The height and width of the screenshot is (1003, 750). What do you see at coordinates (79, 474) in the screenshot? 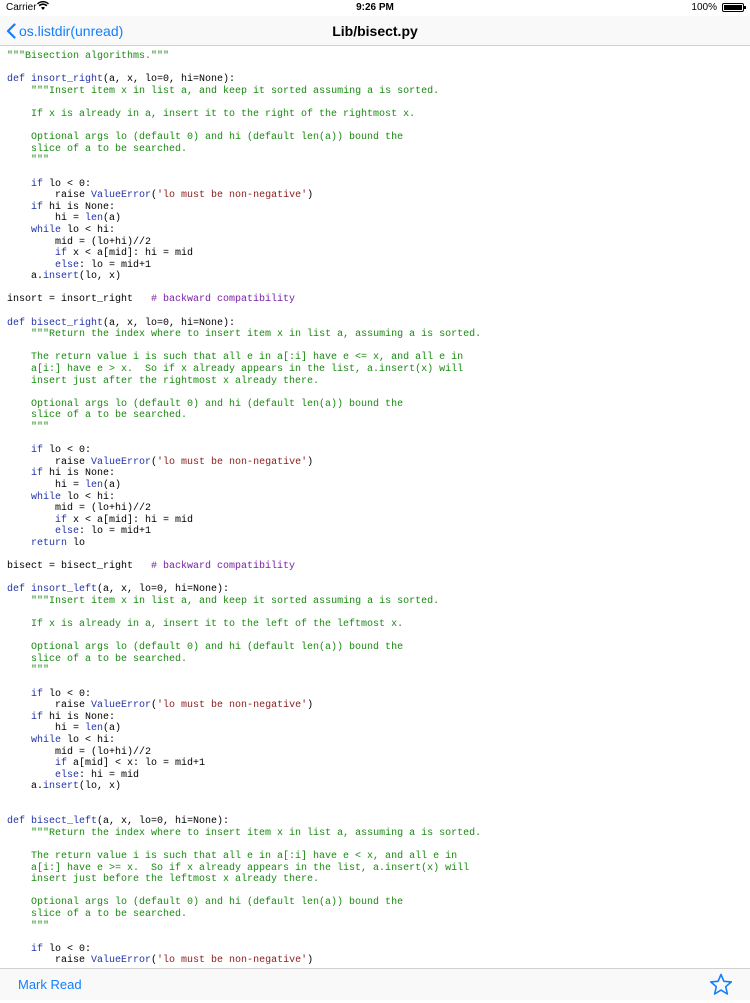
I see `code-token: hi is None:` at bounding box center [79, 474].